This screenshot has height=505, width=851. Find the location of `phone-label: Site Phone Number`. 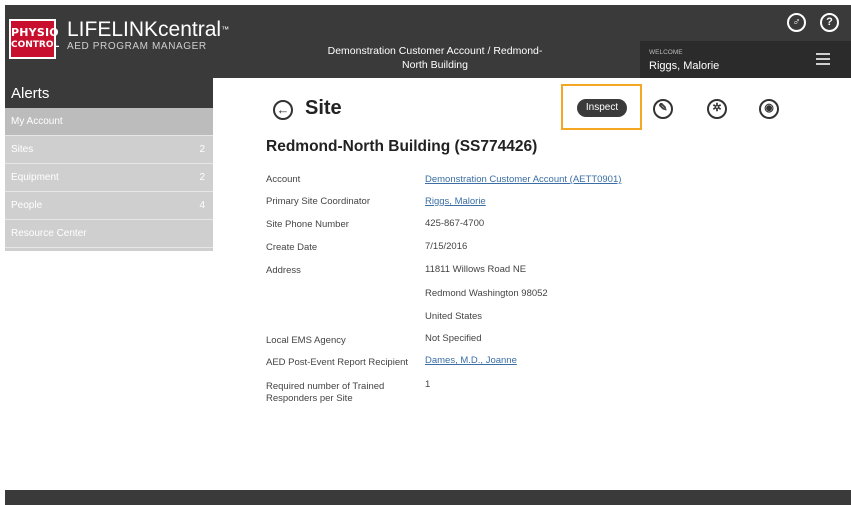

phone-label: Site Phone Number is located at coordinates (307, 224).